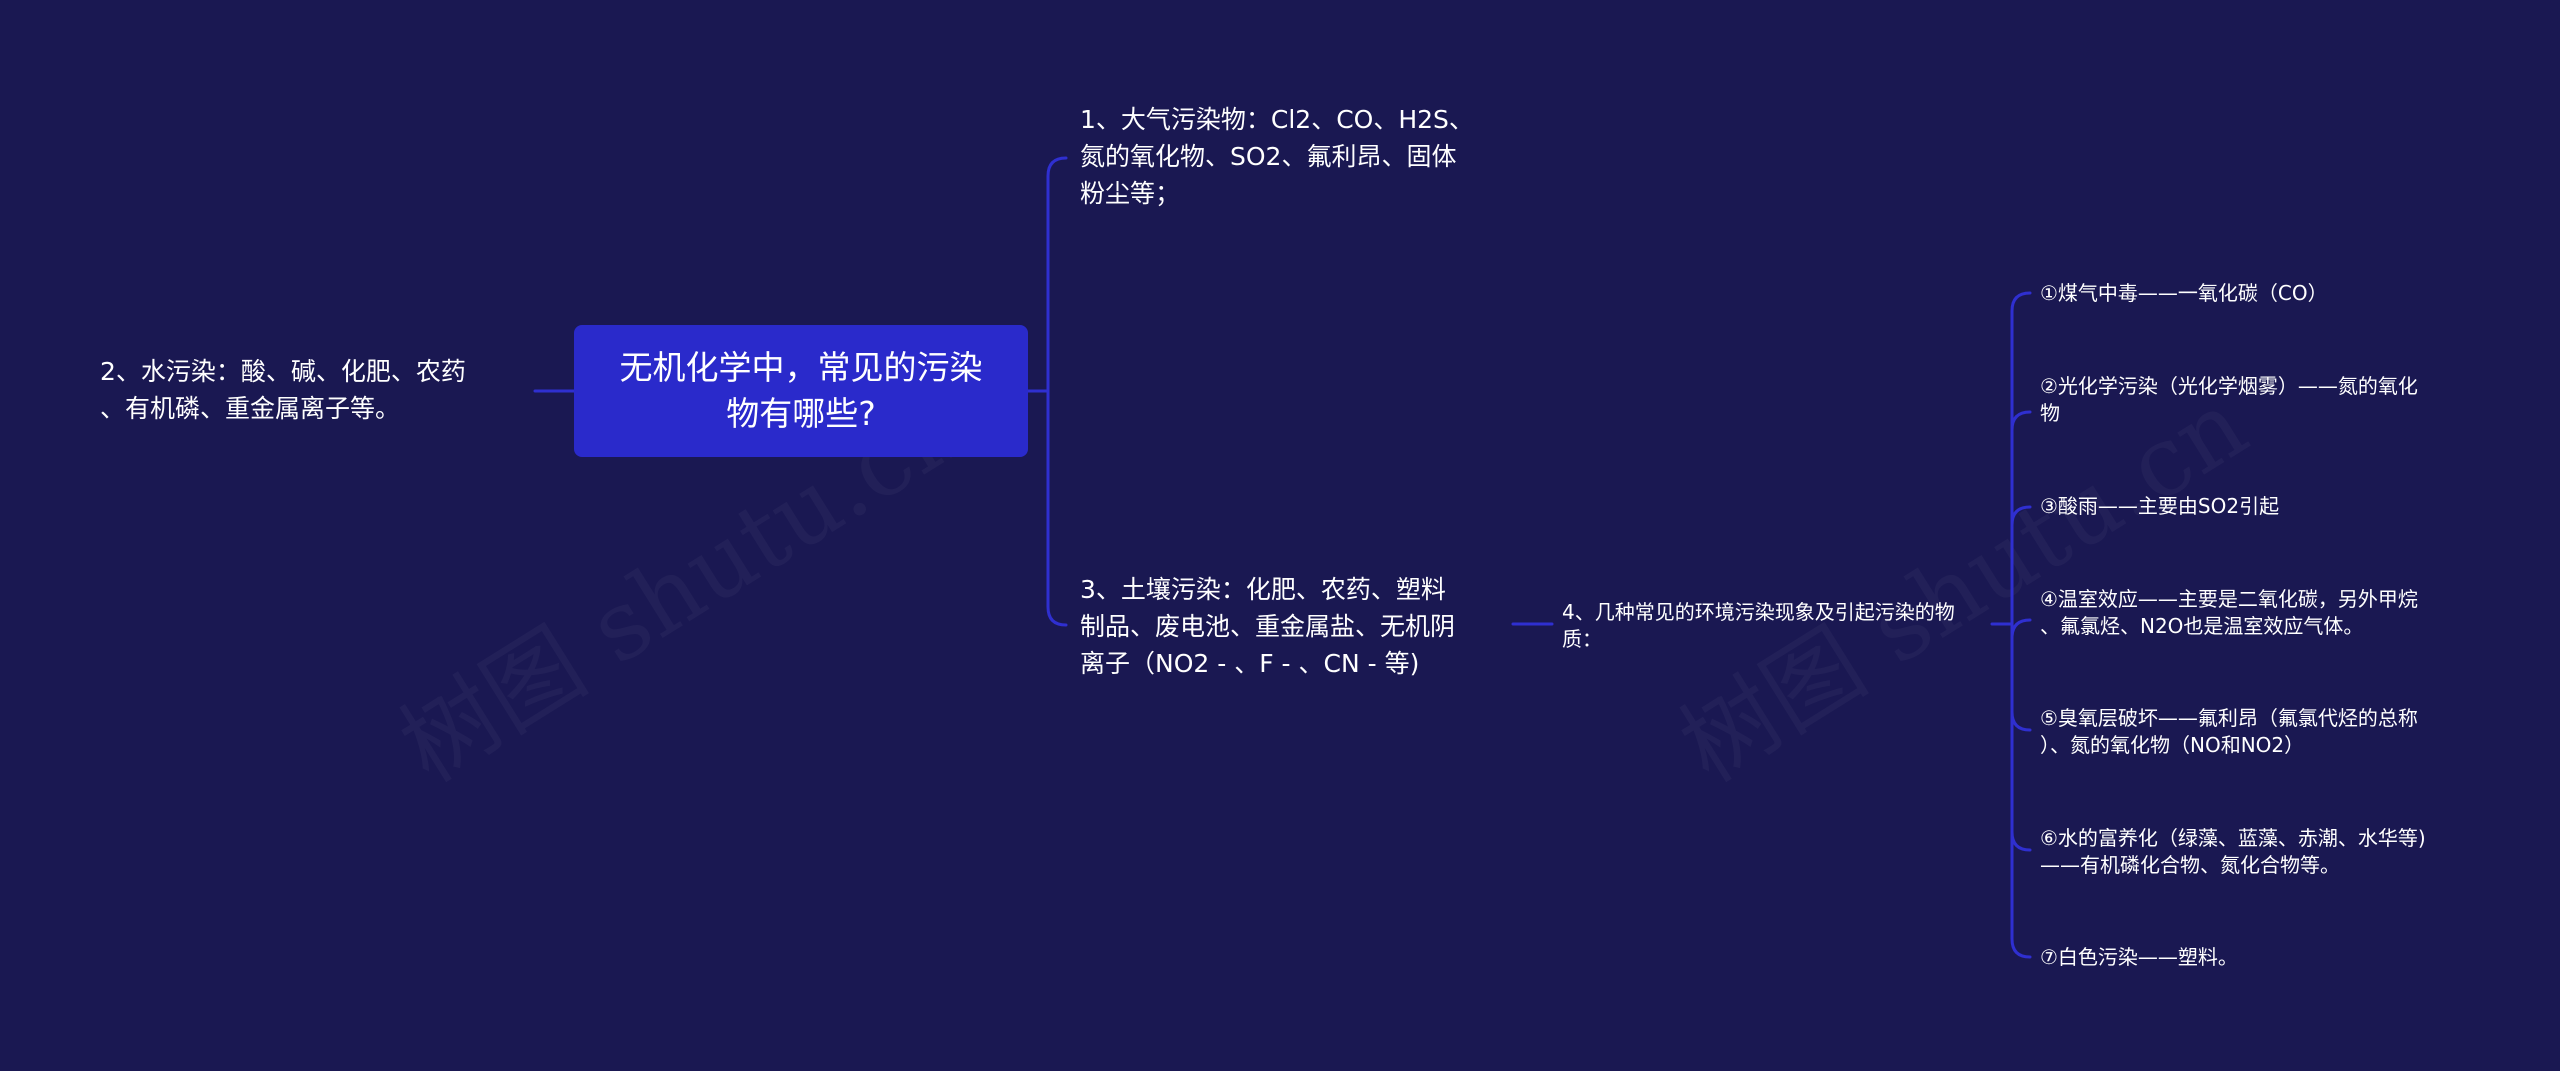 Image resolution: width=2560 pixels, height=1071 pixels. I want to click on root-node: 无机化学中，常见的污染 物有哪些?, so click(801, 391).